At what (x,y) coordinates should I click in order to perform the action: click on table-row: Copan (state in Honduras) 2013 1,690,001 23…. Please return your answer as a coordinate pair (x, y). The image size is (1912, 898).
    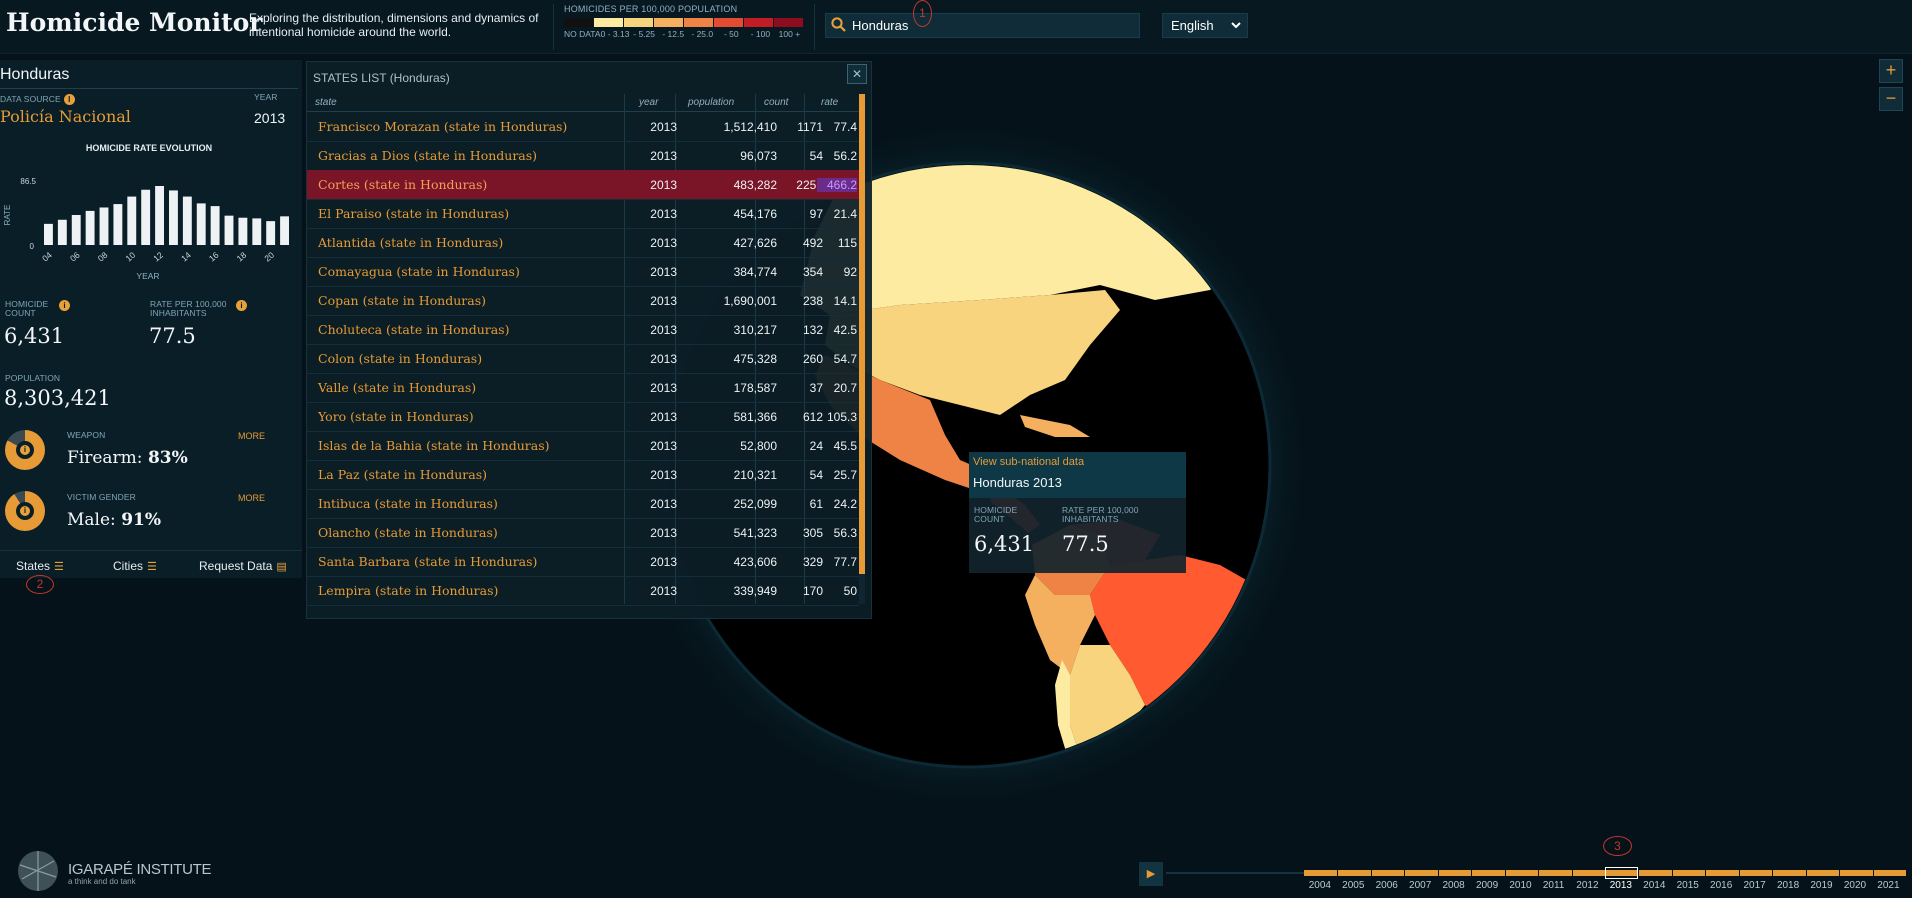
    Looking at the image, I should click on (583, 301).